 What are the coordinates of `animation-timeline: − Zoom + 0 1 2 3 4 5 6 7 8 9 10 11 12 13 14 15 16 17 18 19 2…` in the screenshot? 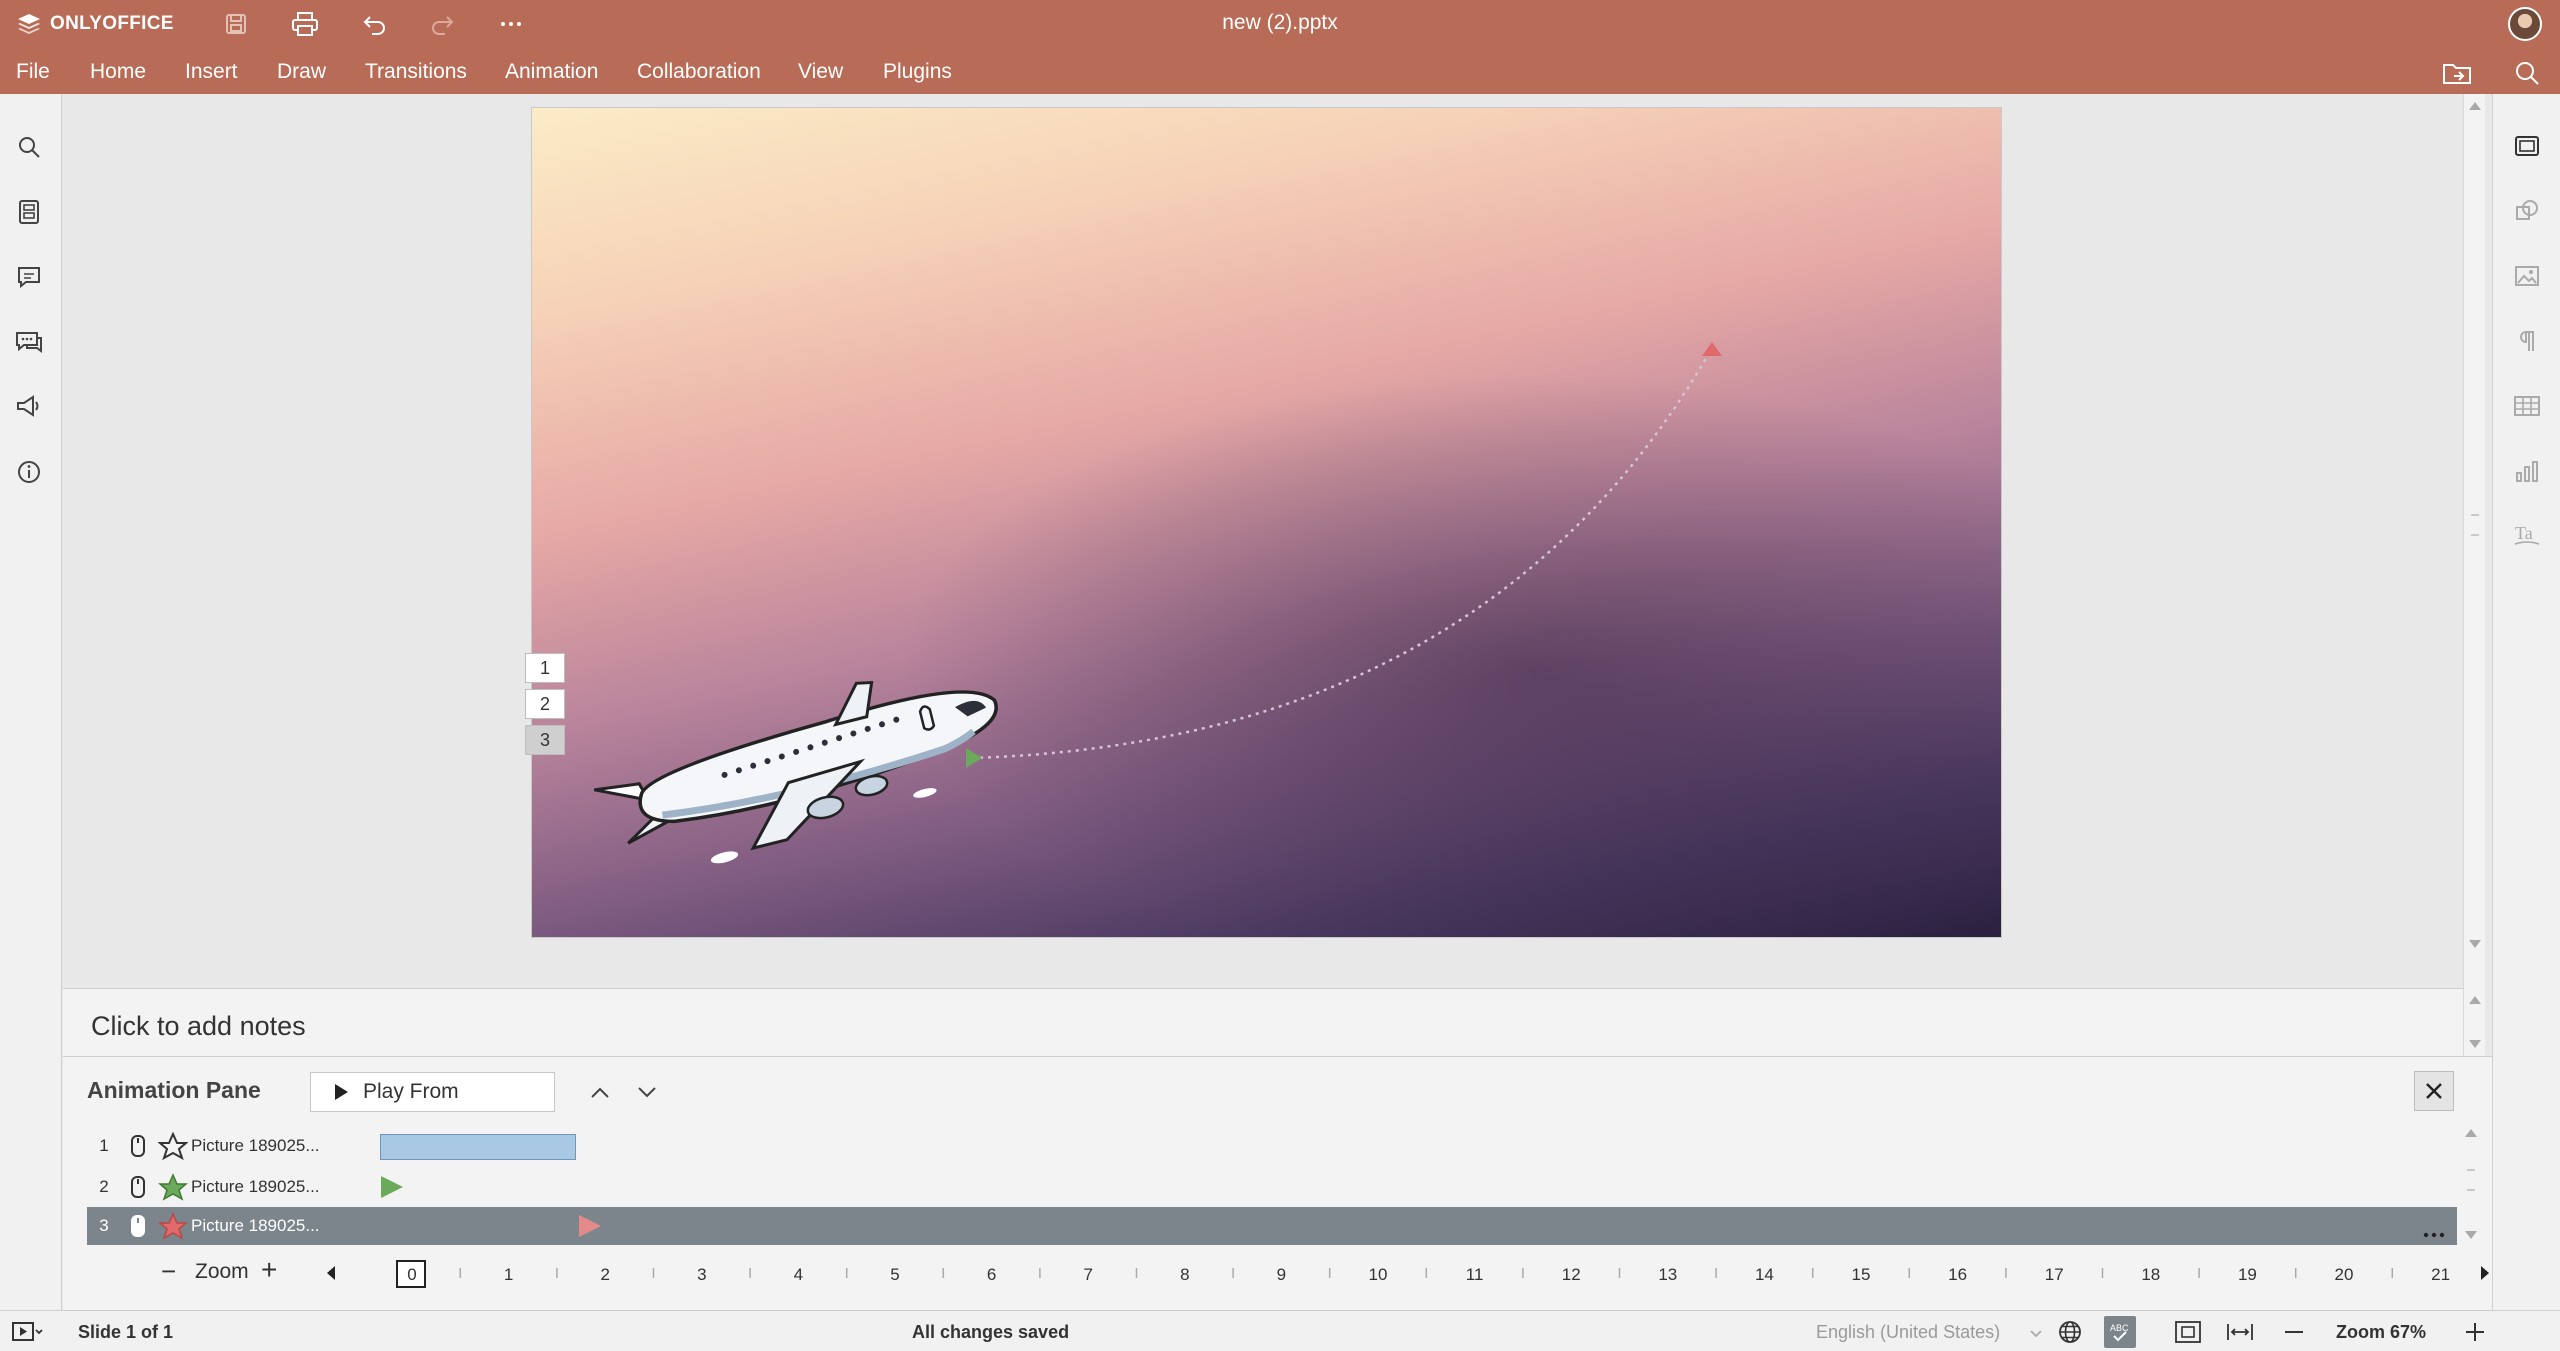 It's located at (1277, 1273).